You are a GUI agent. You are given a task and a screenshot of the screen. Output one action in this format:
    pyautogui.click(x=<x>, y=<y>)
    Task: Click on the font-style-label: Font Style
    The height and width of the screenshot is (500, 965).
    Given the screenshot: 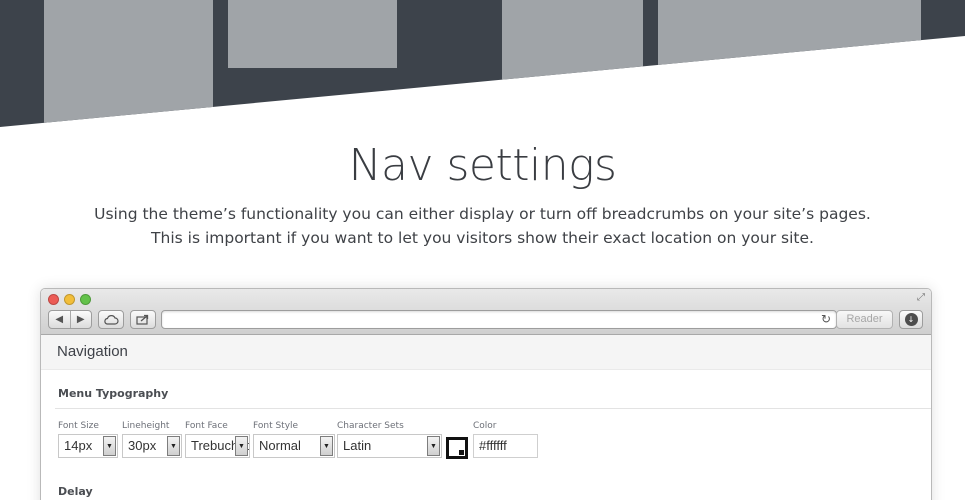 What is the action you would take?
    pyautogui.click(x=276, y=426)
    